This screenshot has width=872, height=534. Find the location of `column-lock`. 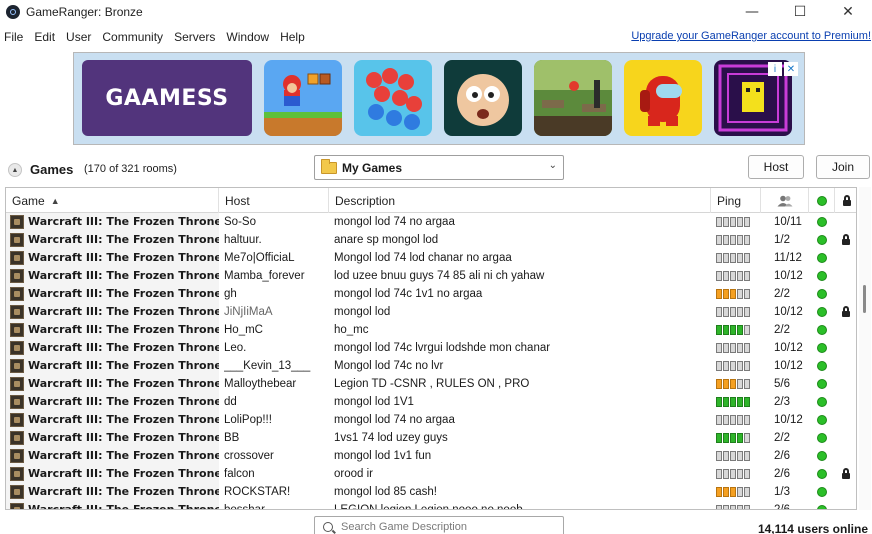

column-lock is located at coordinates (845, 200).